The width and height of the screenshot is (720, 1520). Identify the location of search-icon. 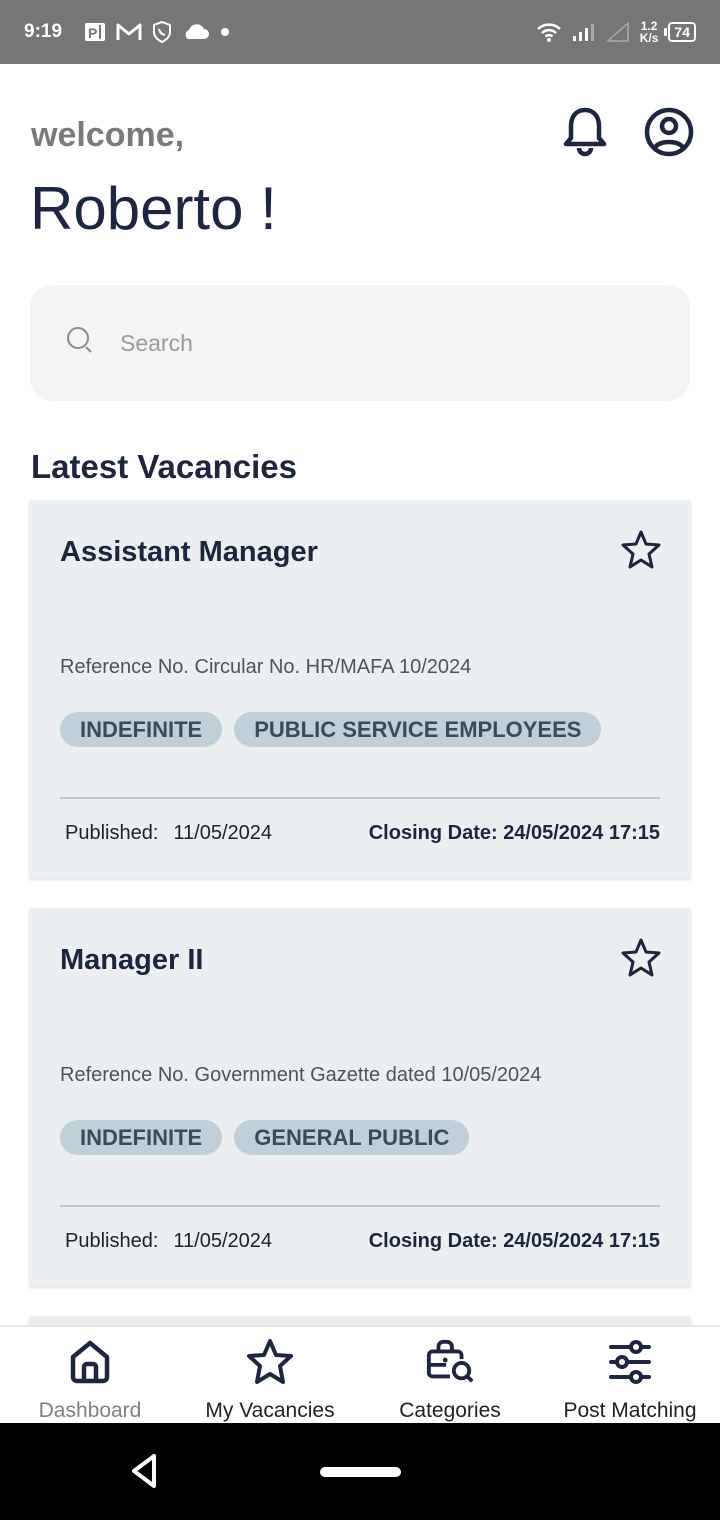
(81, 343).